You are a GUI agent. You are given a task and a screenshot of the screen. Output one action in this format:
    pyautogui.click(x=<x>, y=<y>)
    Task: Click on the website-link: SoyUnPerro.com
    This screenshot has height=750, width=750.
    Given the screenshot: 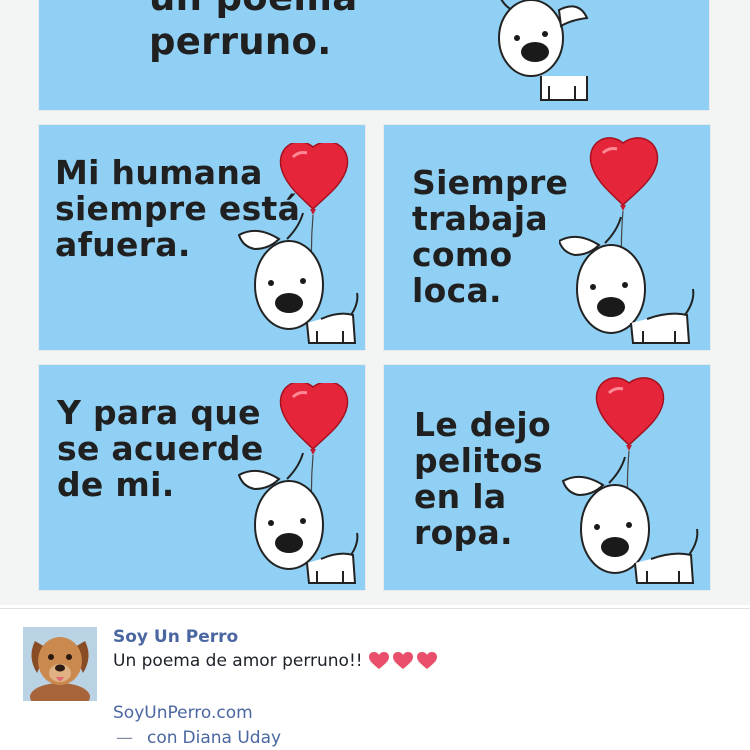 What is the action you would take?
    pyautogui.click(x=183, y=713)
    